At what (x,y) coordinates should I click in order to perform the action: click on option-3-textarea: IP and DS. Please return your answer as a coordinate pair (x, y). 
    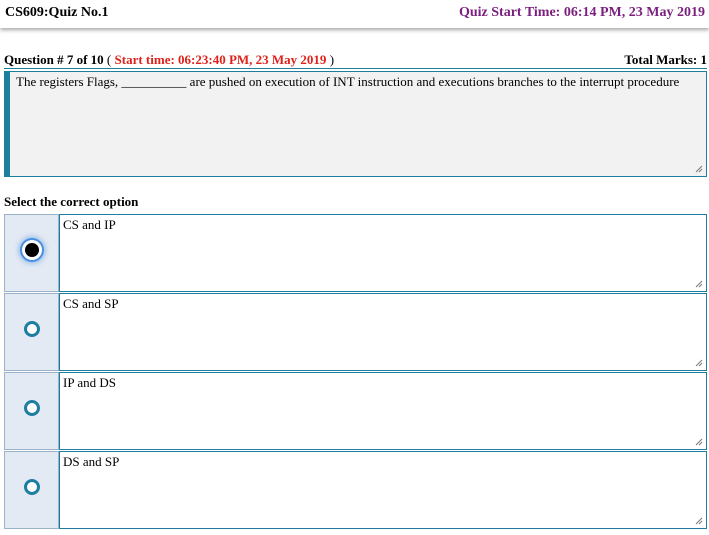
    Looking at the image, I should click on (383, 411).